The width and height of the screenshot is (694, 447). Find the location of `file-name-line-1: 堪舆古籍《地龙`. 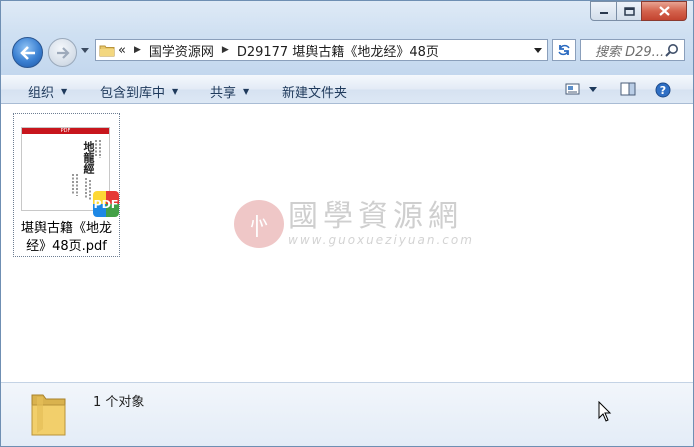

file-name-line-1: 堪舆古籍《地龙 is located at coordinates (66, 228).